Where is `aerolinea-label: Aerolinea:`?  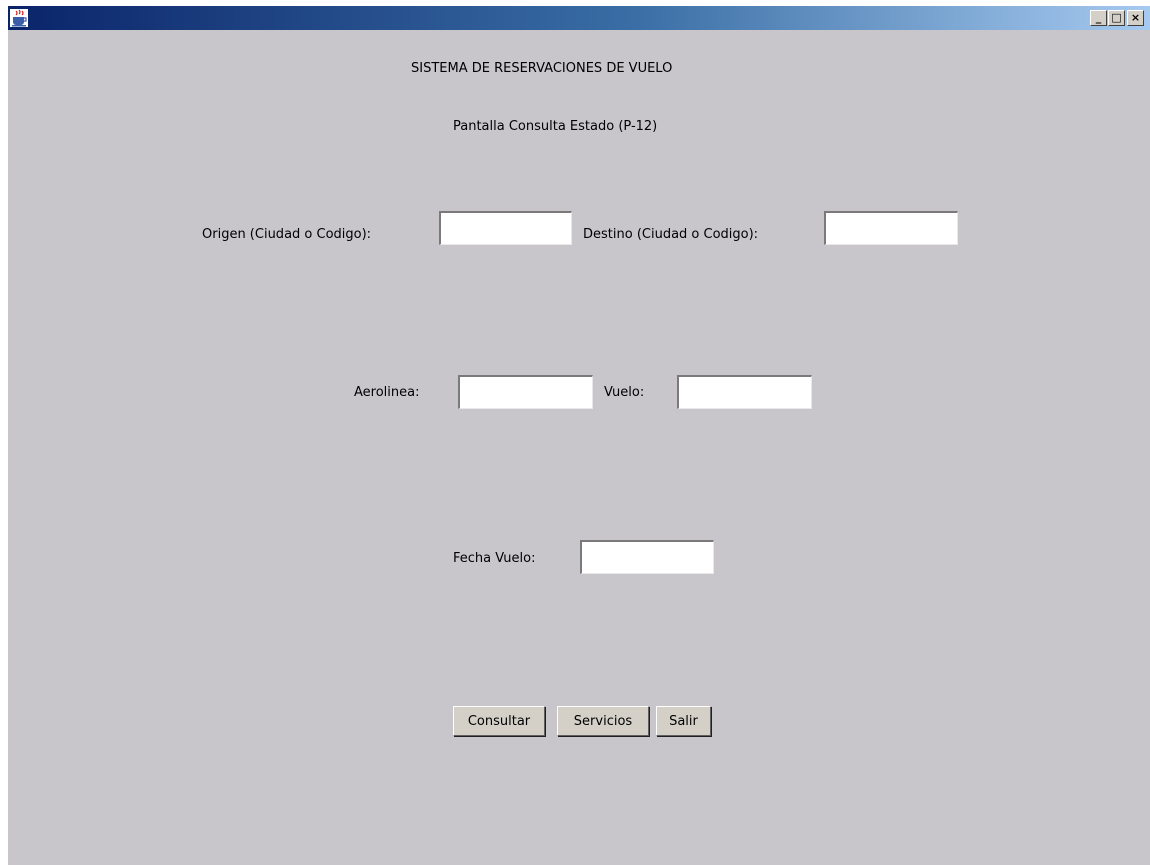 aerolinea-label: Aerolinea: is located at coordinates (387, 392).